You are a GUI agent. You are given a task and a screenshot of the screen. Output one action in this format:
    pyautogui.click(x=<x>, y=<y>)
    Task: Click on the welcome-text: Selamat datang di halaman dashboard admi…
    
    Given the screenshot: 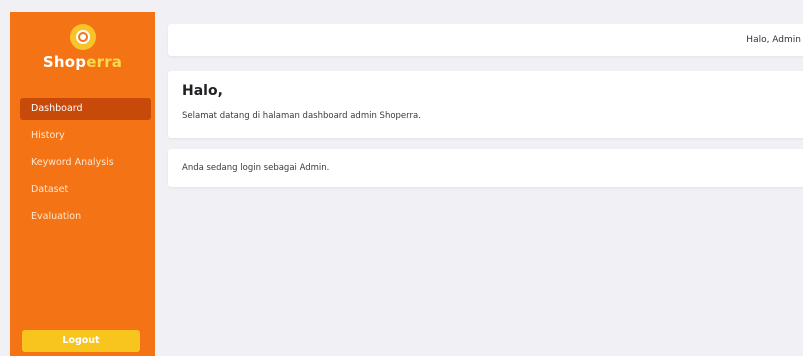 What is the action you would take?
    pyautogui.click(x=301, y=116)
    